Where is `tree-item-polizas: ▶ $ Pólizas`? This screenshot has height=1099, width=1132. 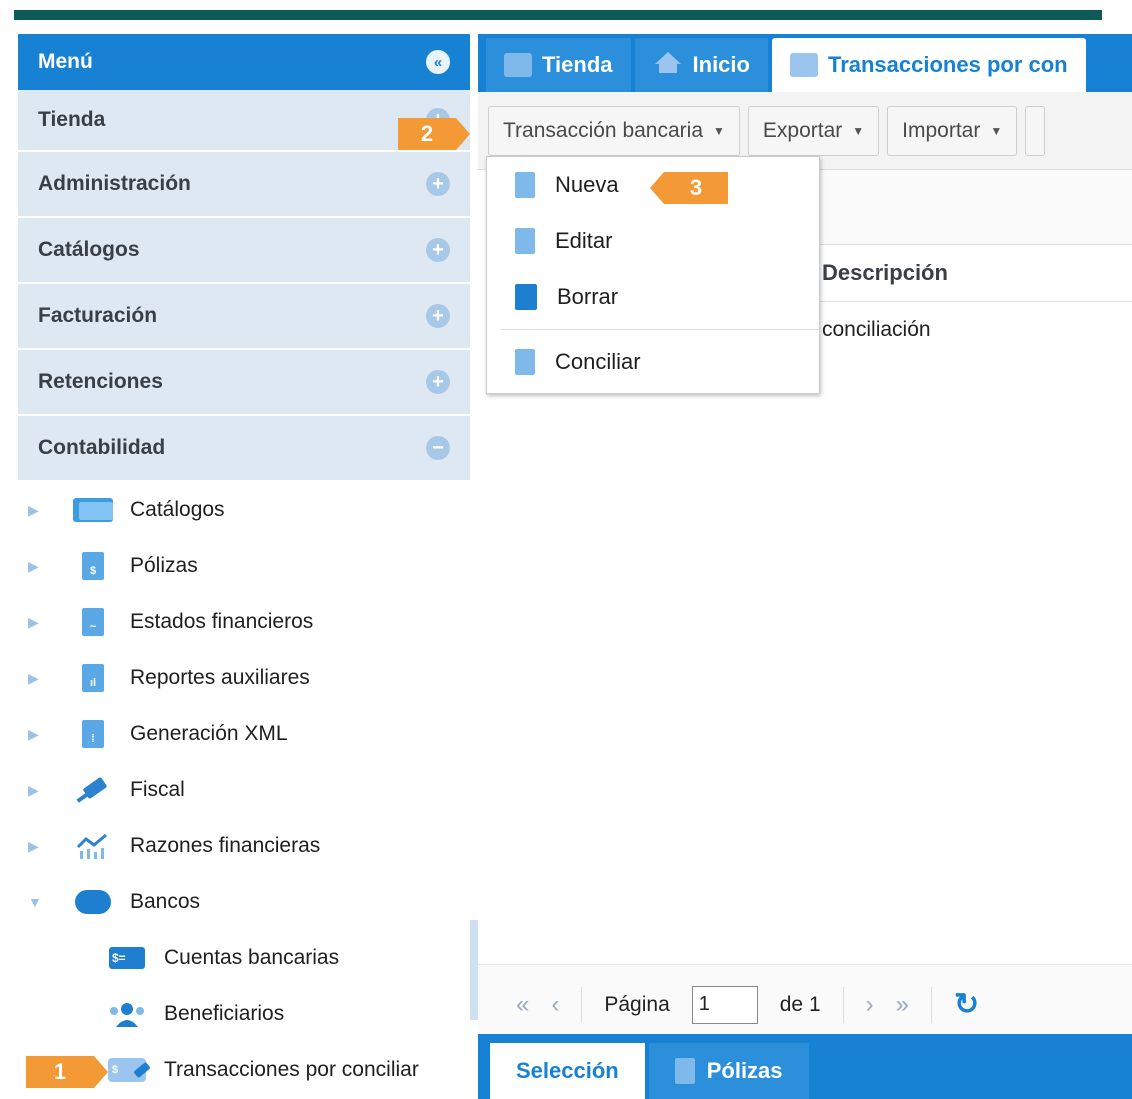
tree-item-polizas: ▶ $ Pólizas is located at coordinates (244, 566).